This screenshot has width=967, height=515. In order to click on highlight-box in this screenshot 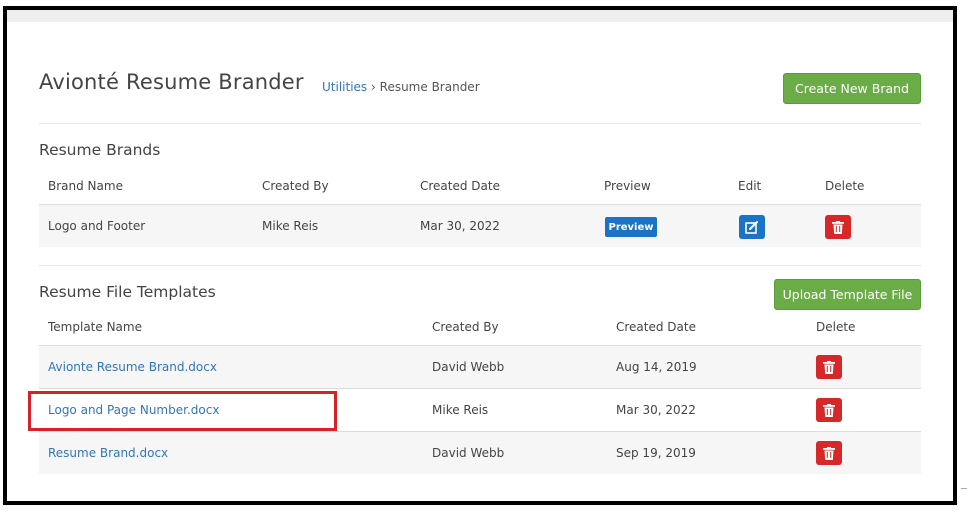, I will do `click(182, 411)`.